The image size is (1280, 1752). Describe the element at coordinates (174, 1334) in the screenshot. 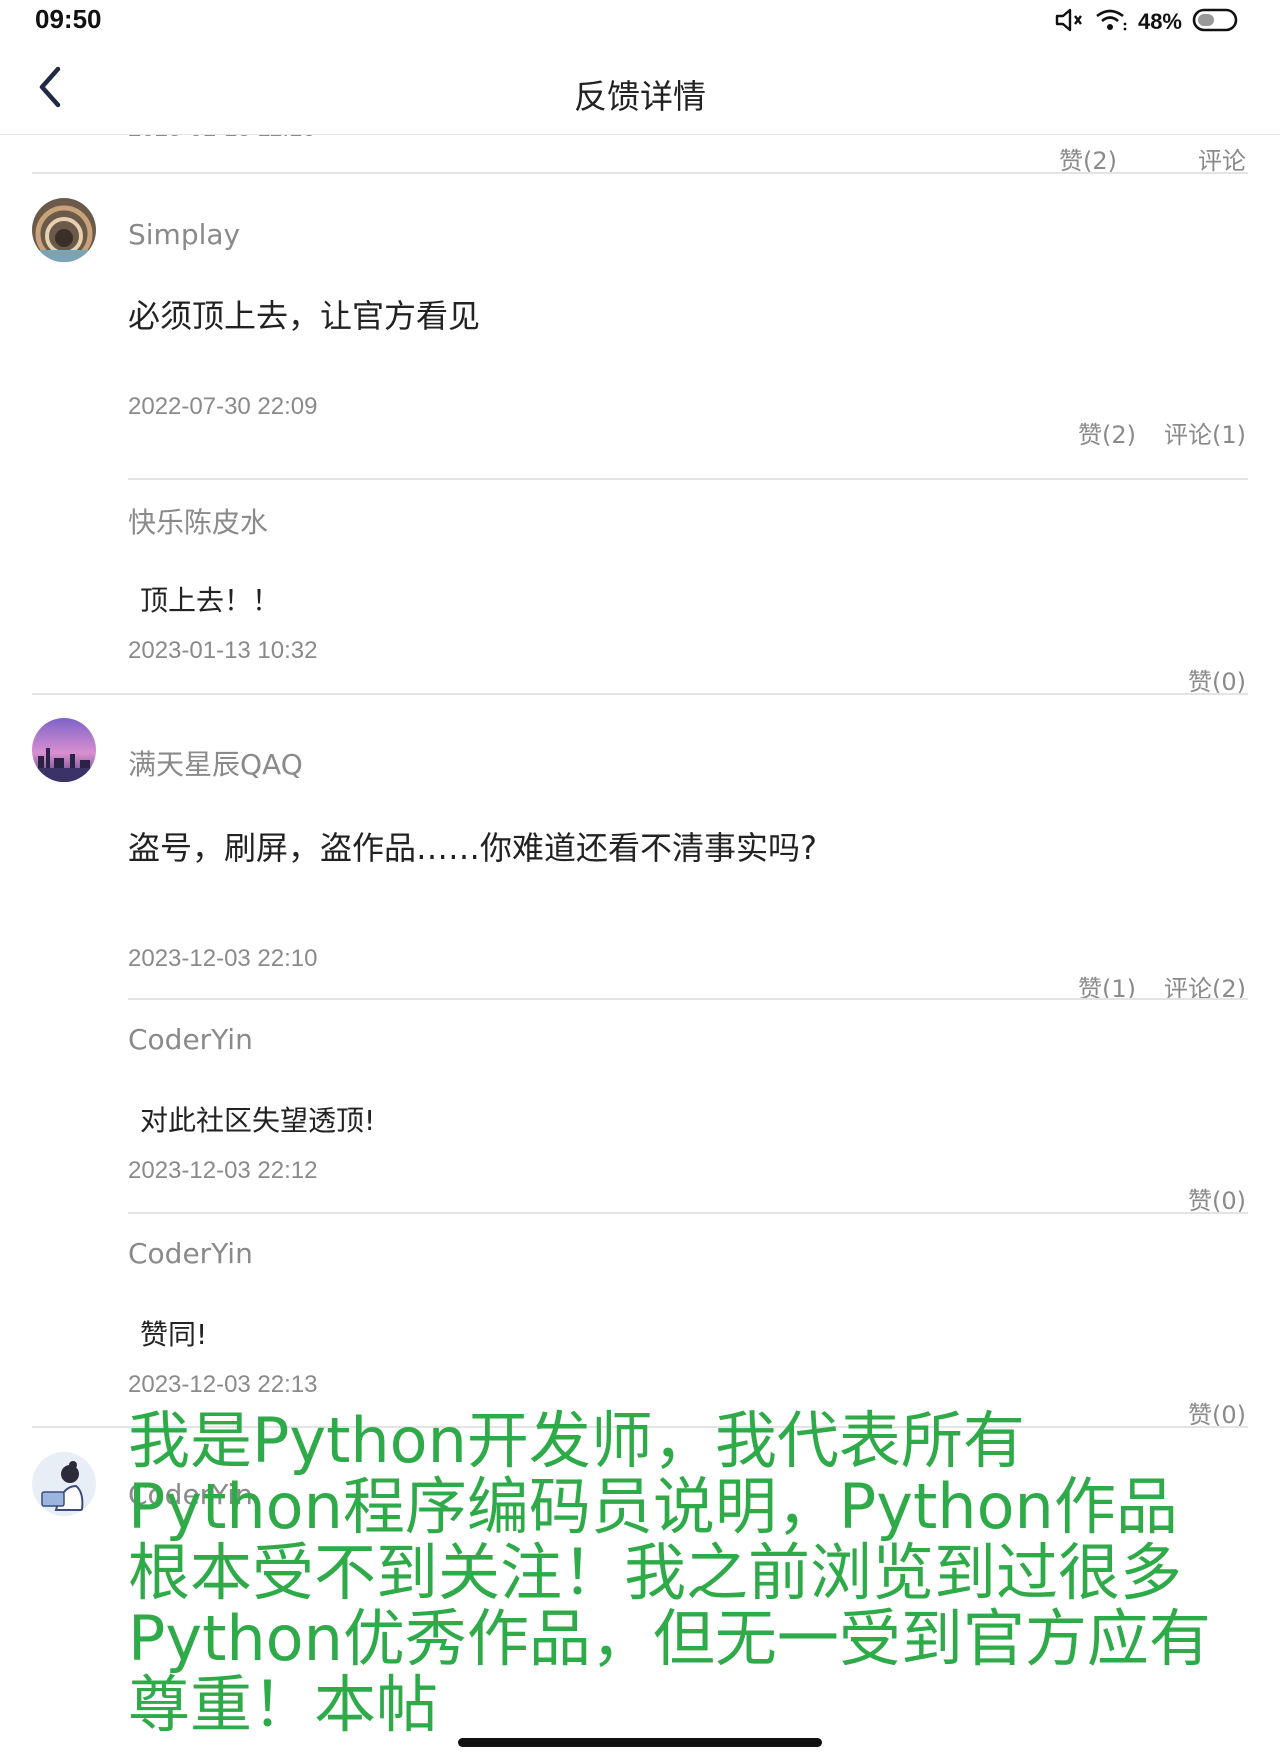

I see `reply-content: 赞同!` at that location.